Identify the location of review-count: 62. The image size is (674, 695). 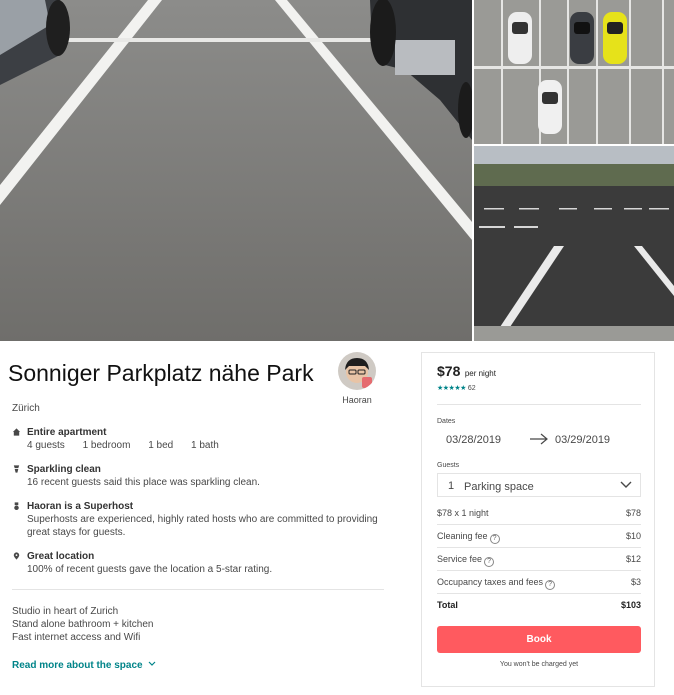
(471, 388).